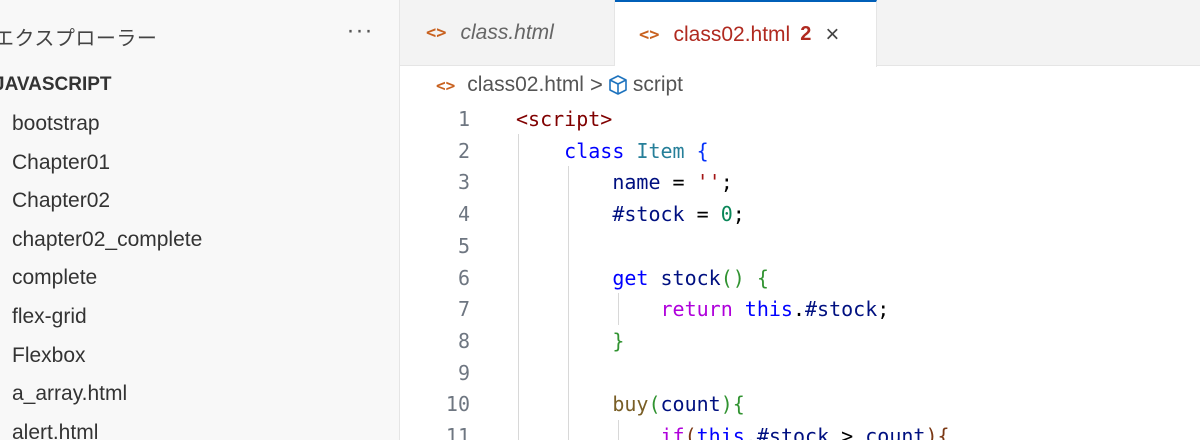  I want to click on code-line: 5, so click(800, 247).